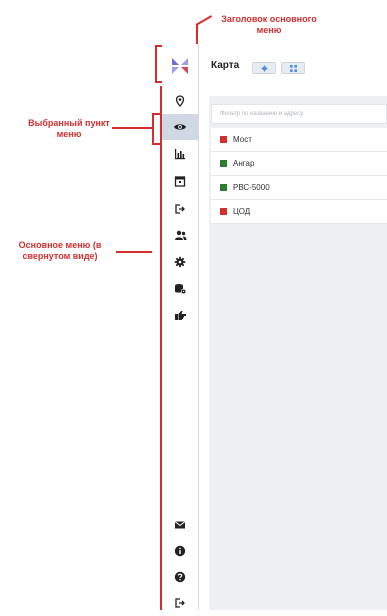 This screenshot has width=387, height=616. I want to click on annotation-menu-line, so click(134, 252).